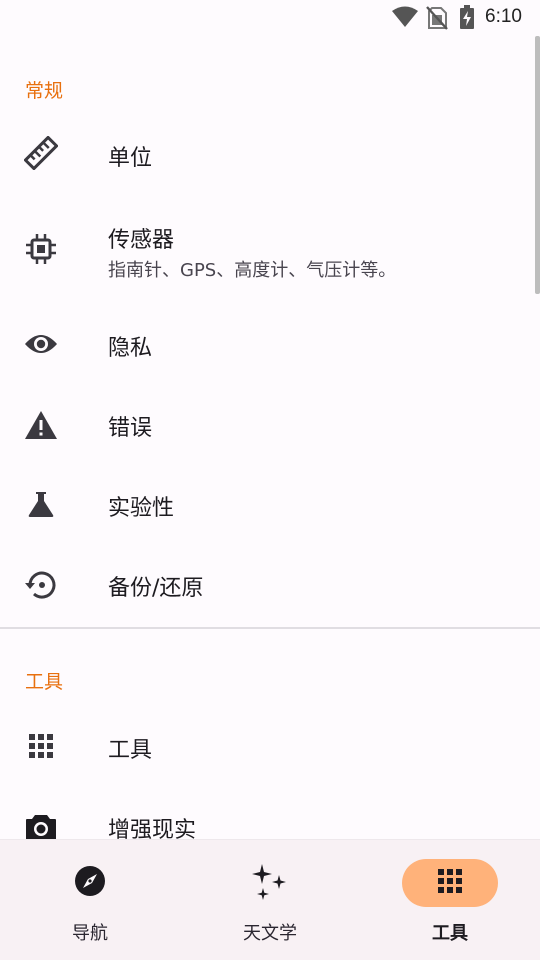 The height and width of the screenshot is (960, 540). Describe the element at coordinates (41, 585) in the screenshot. I see `restore-icon` at that location.